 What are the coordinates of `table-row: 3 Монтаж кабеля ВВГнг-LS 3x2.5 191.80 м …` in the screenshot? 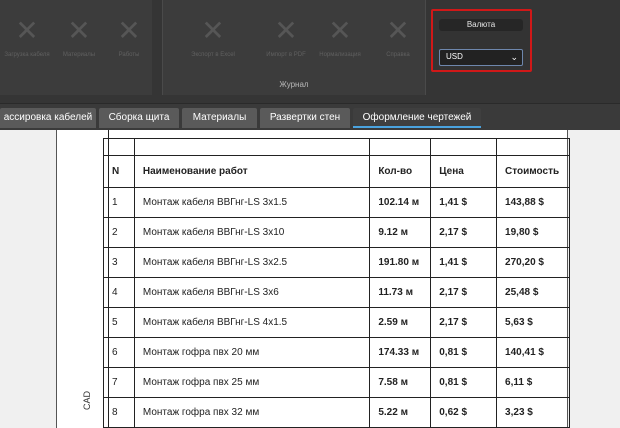 It's located at (336, 262).